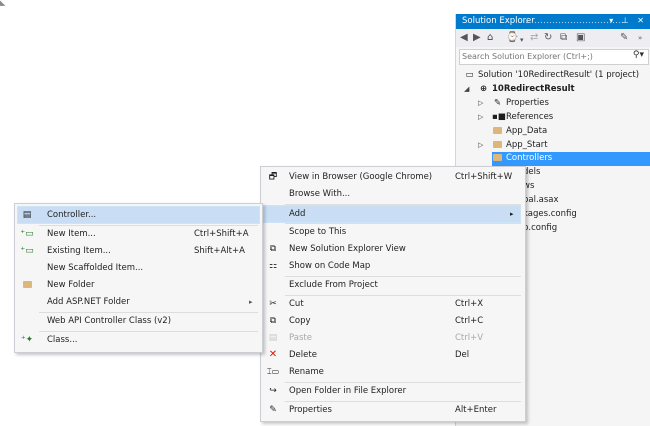  I want to click on solution-icon: ▭, so click(469, 75).